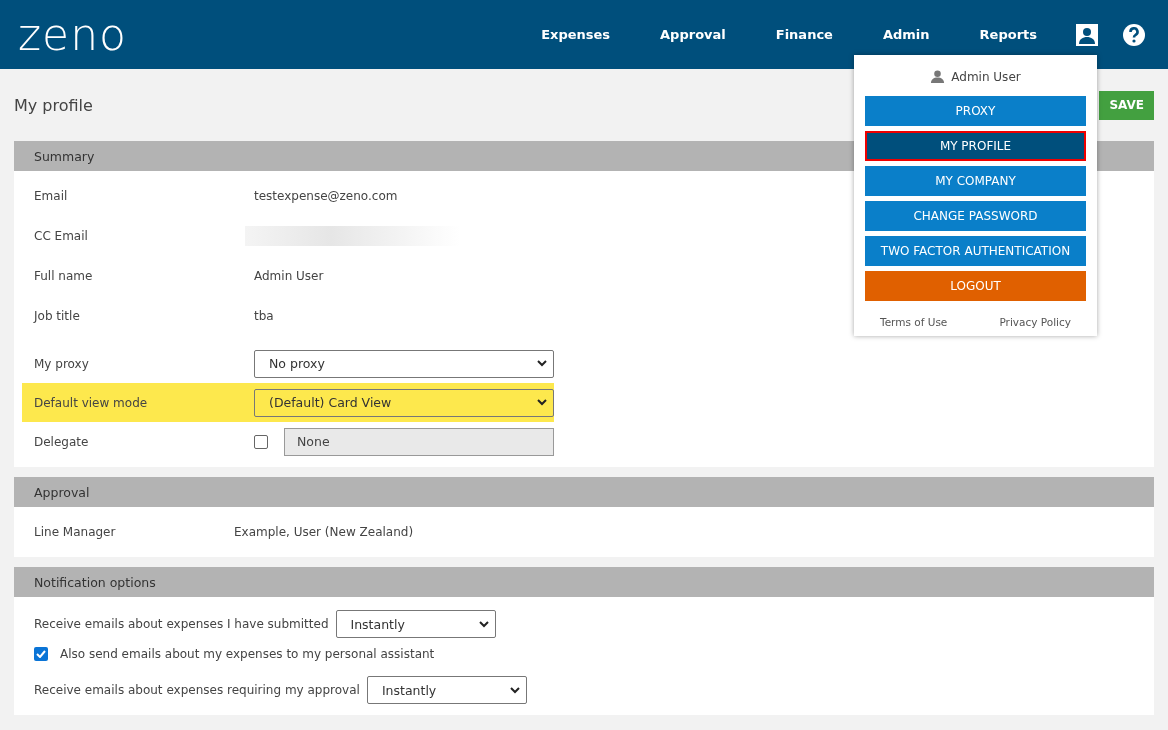 This screenshot has height=730, width=1168. Describe the element at coordinates (324, 532) in the screenshot. I see `field-value: Example, User (New Zealand)` at that location.